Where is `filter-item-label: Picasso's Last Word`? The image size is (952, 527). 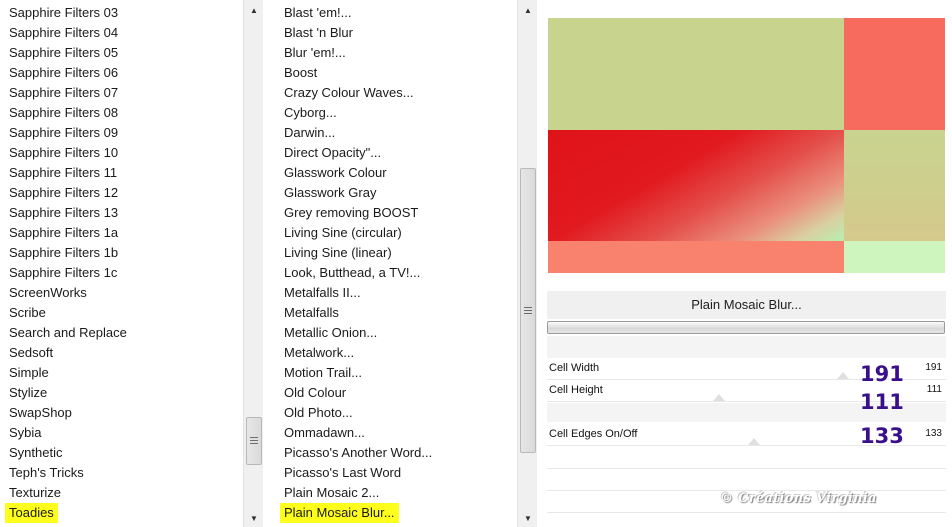
filter-item-label: Picasso's Last Word is located at coordinates (343, 472).